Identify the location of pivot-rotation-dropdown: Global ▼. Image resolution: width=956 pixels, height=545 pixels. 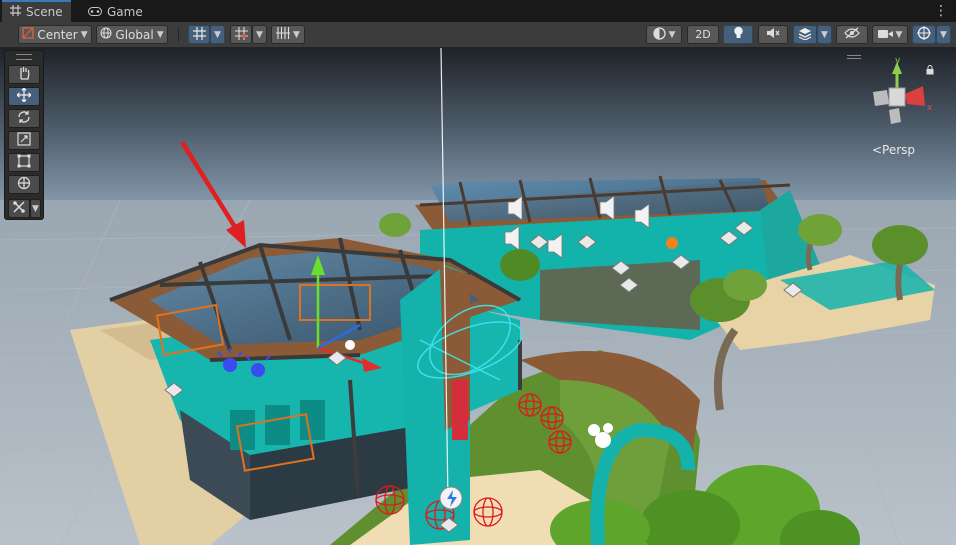
(132, 34).